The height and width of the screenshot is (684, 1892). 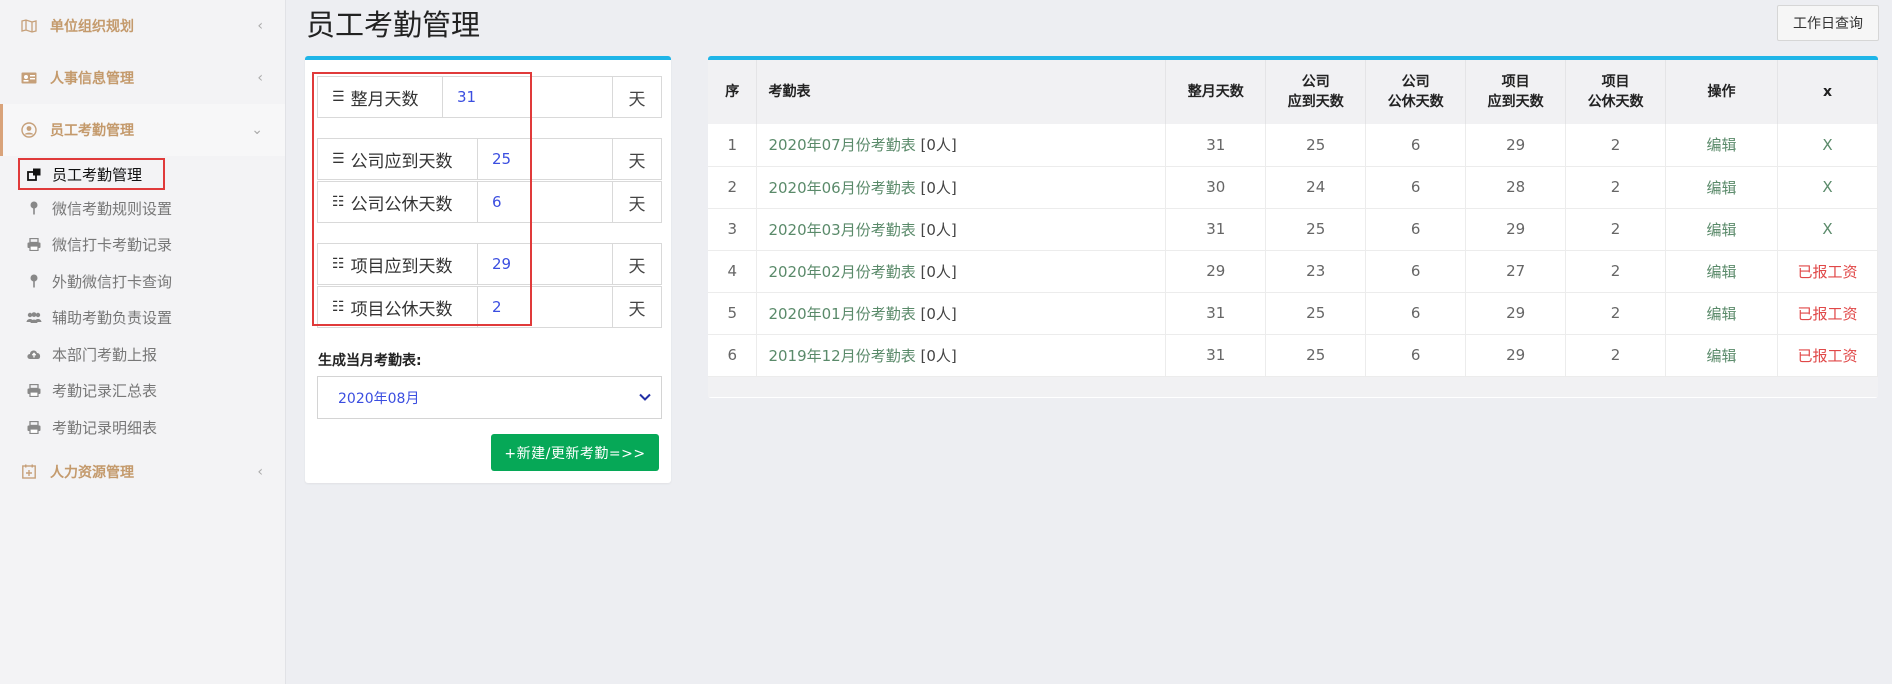 I want to click on workday-query-button: 工作日查询, so click(x=1828, y=23).